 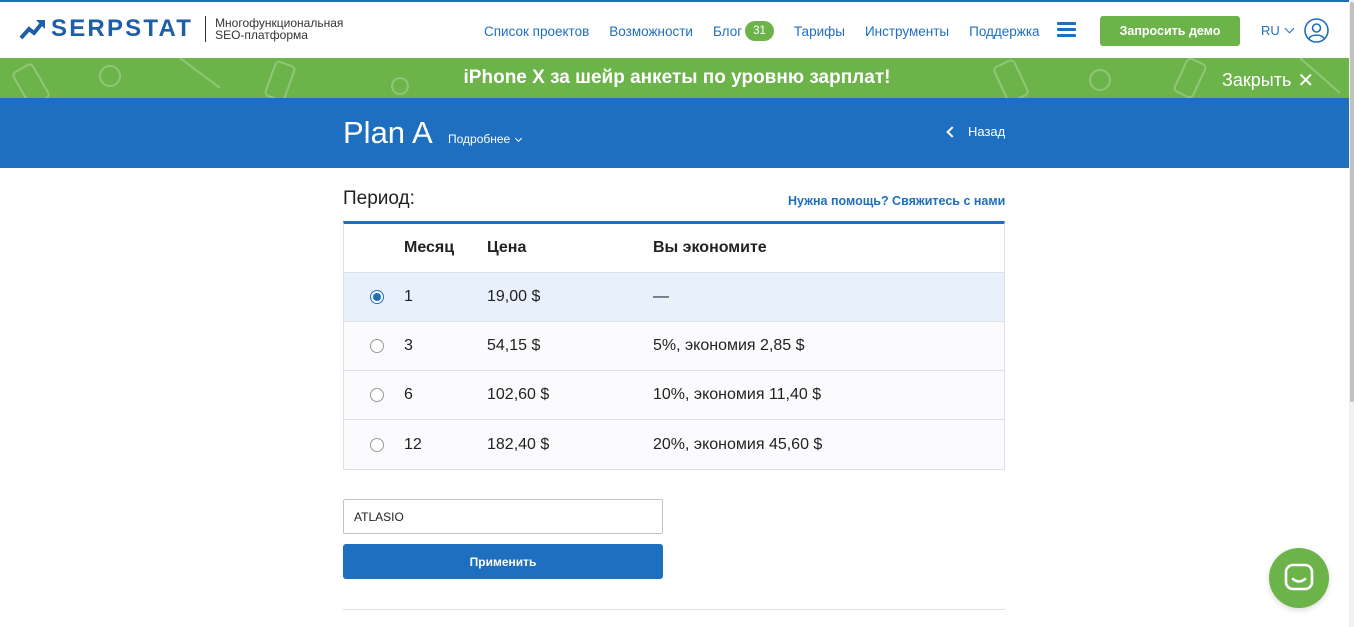 I want to click on blog-count-badge: 31, so click(x=759, y=31).